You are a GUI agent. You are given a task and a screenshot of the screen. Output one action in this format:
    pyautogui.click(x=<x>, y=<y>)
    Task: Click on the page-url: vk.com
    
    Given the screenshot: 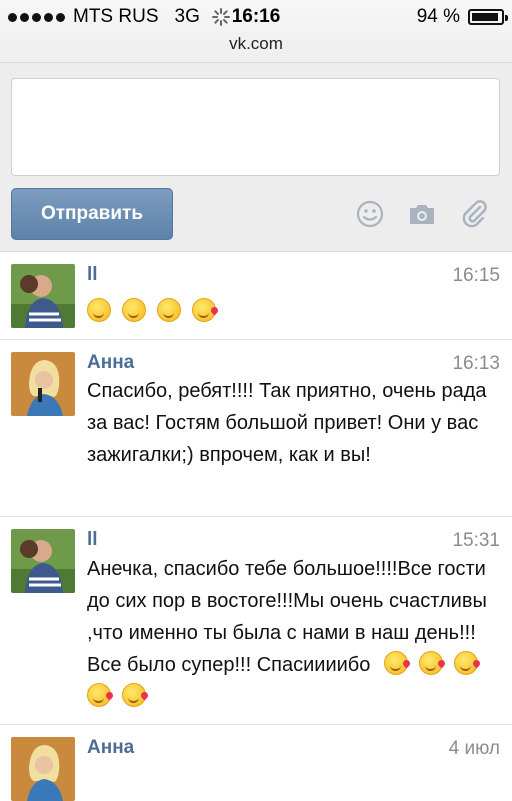 What is the action you would take?
    pyautogui.click(x=256, y=44)
    